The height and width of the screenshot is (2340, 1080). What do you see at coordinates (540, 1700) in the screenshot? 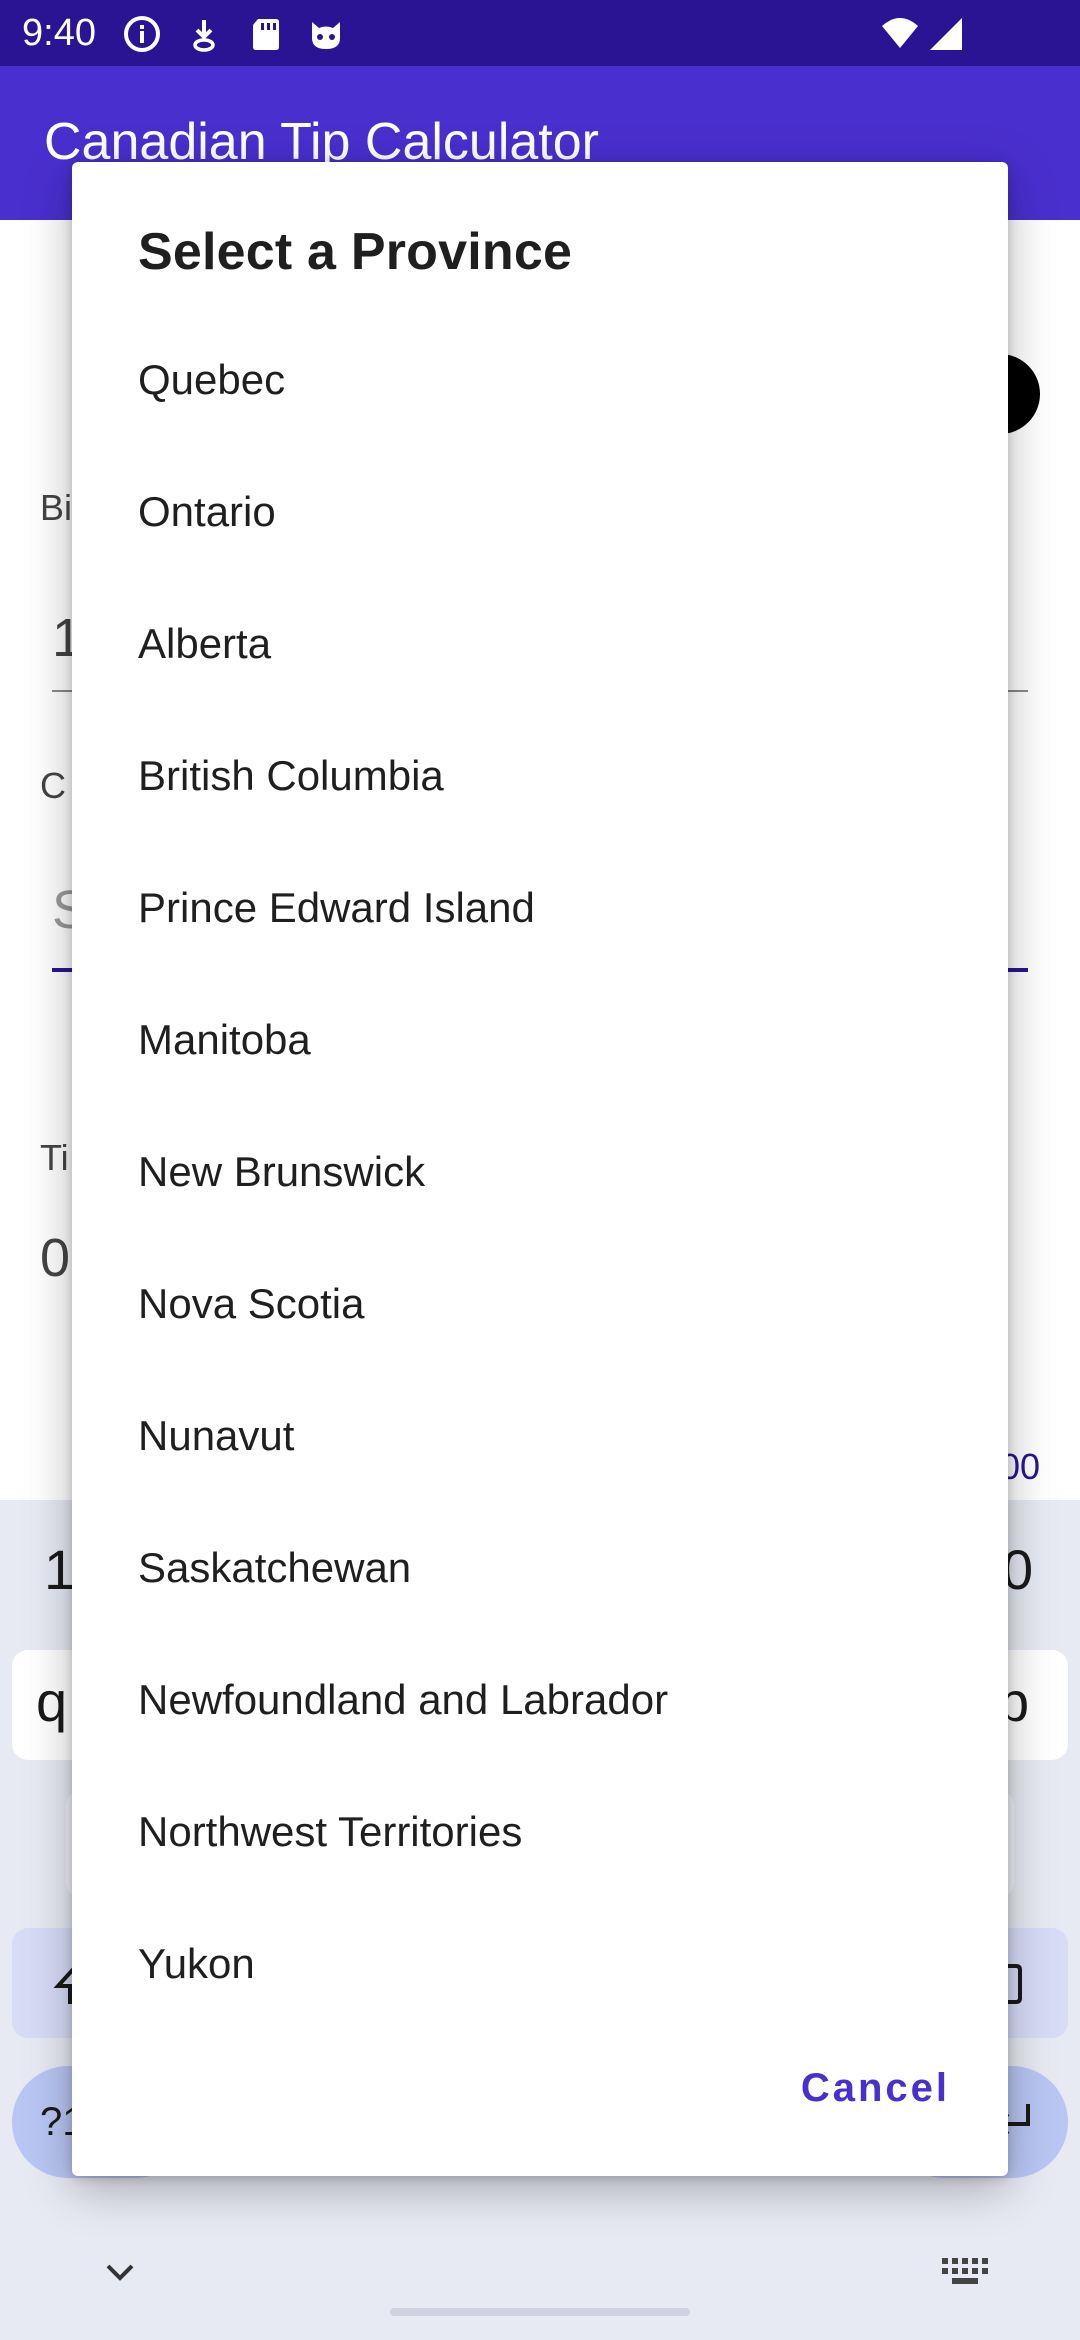
I see `province-option-newfoundland-and-labrador: Newfoundland and Labrador` at bounding box center [540, 1700].